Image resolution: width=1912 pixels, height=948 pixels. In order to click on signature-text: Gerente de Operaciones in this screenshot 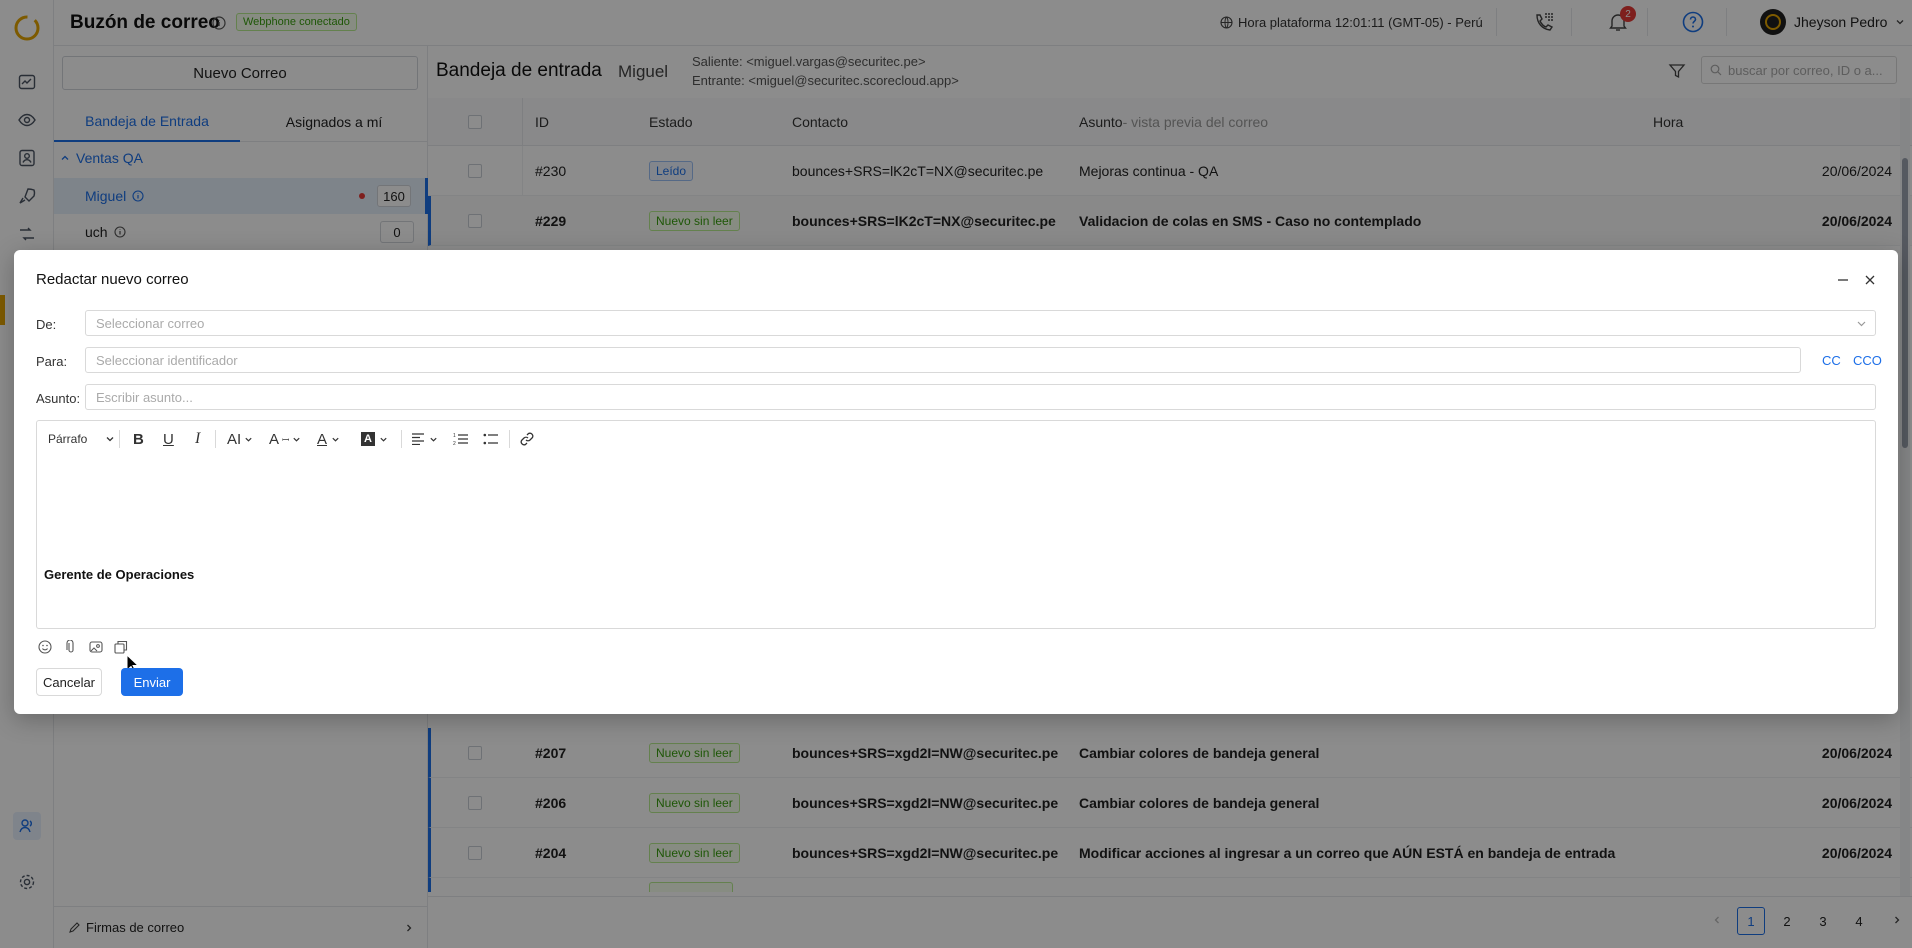, I will do `click(119, 574)`.